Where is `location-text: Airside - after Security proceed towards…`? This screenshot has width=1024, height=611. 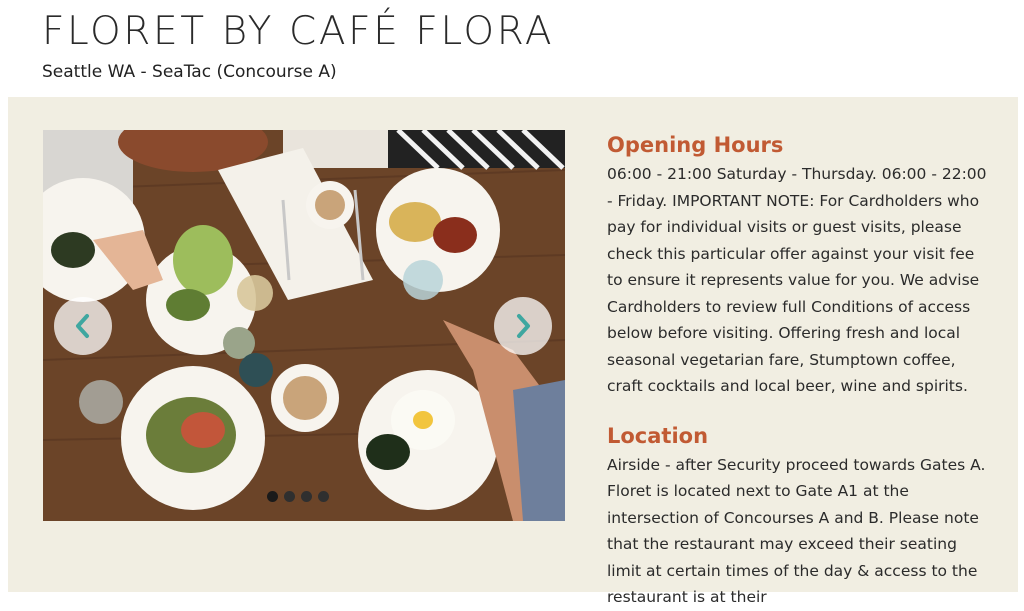 location-text: Airside - after Security proceed towards… is located at coordinates (796, 531).